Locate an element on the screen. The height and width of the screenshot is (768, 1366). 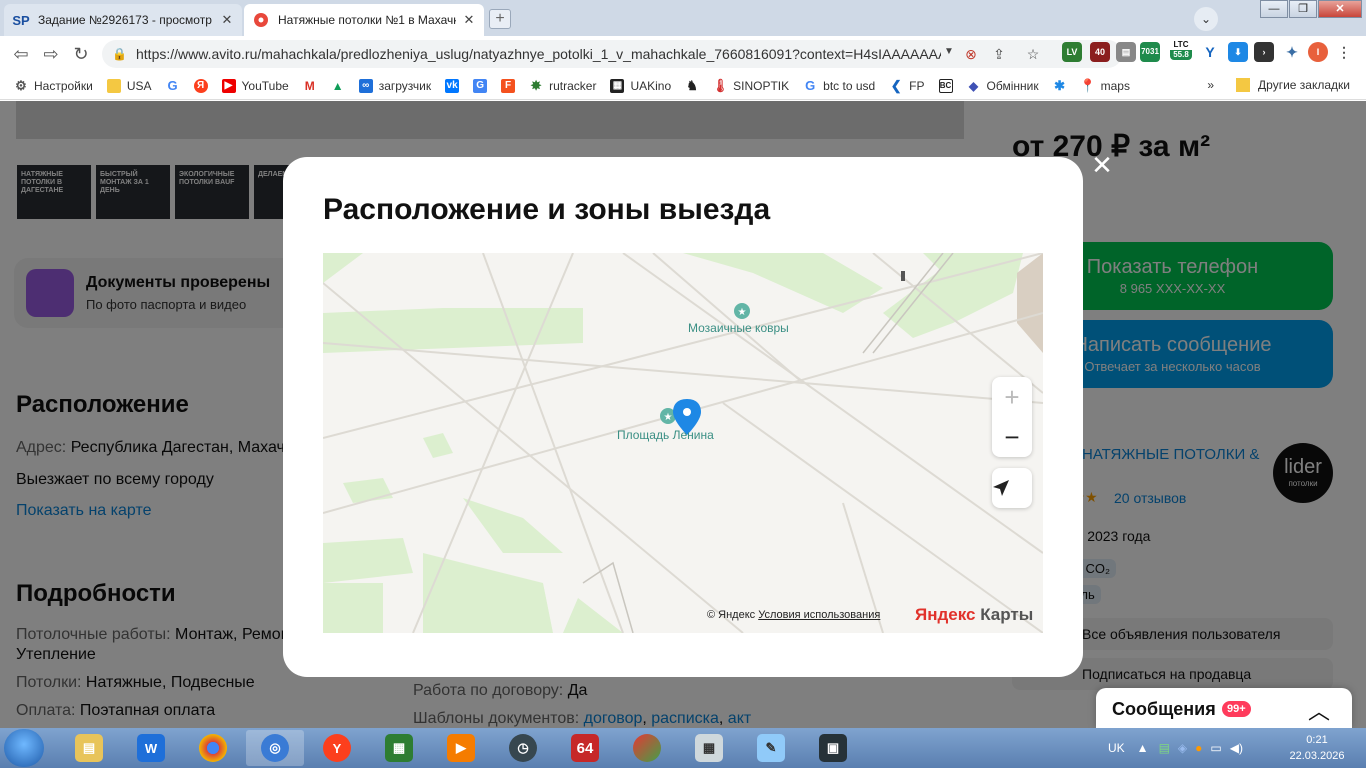
bookmark-drive: ▲ is located at coordinates (341, 86).